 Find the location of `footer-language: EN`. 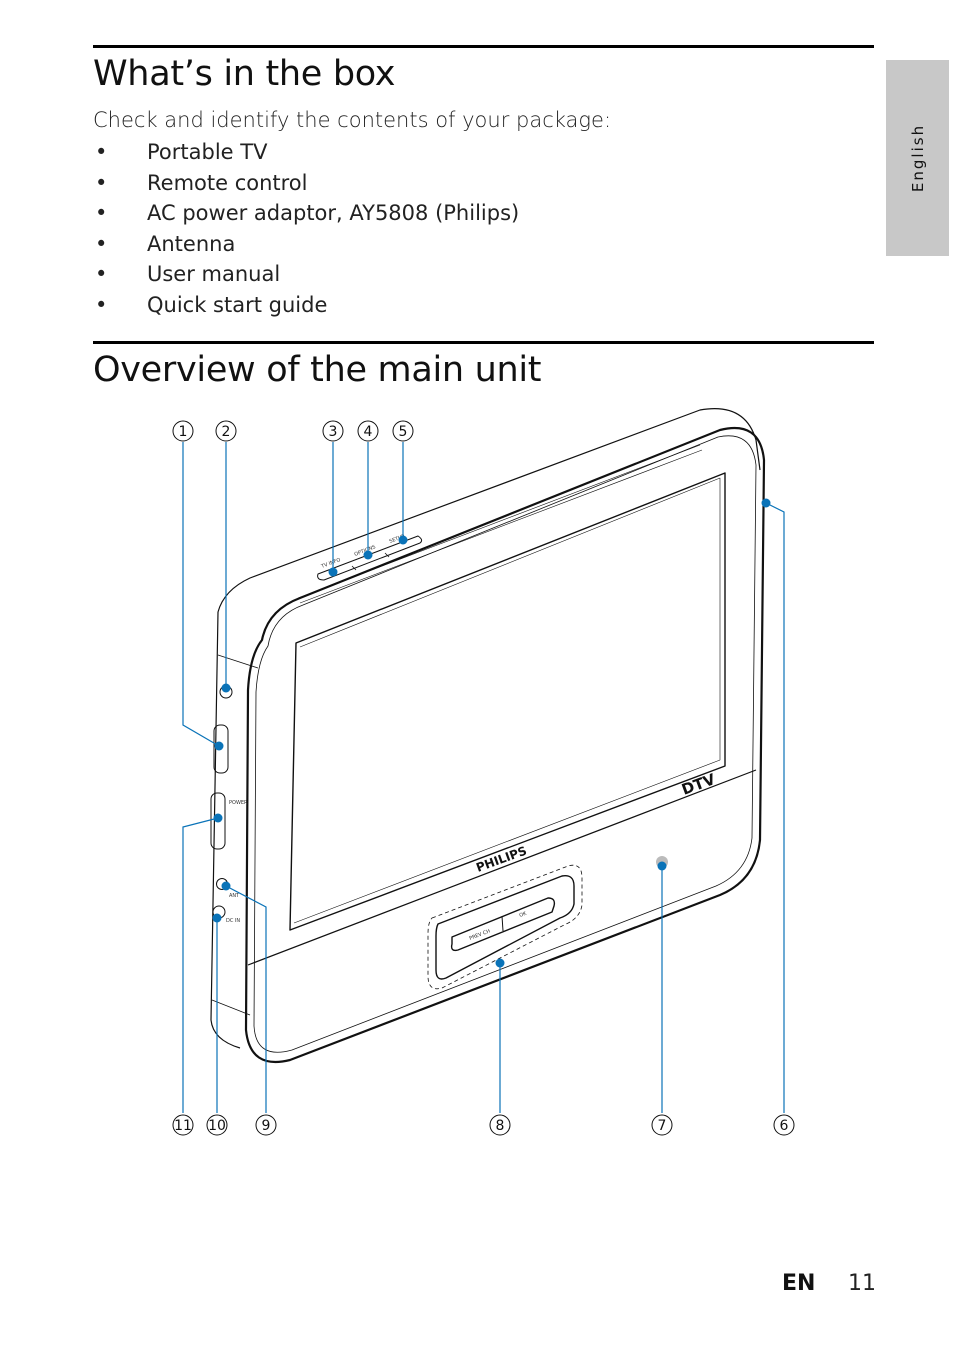

footer-language: EN is located at coordinates (799, 1283).